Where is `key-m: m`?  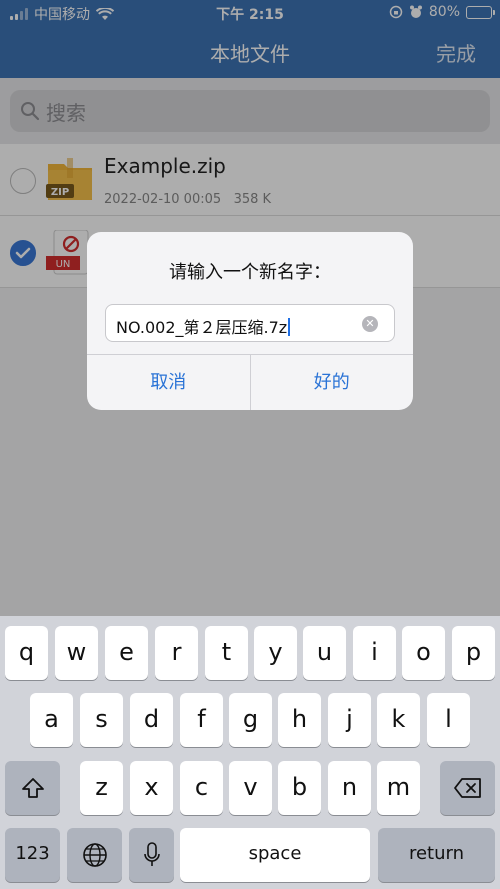 key-m: m is located at coordinates (398, 788).